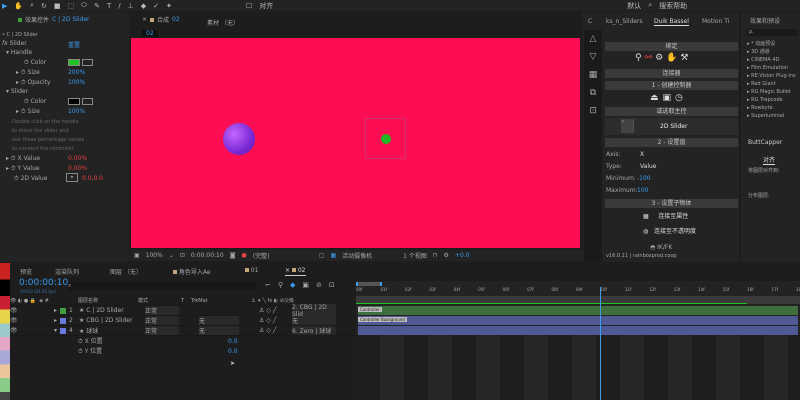 The height and width of the screenshot is (400, 800). Describe the element at coordinates (333, 255) in the screenshot. I see `transparency-grid-icon: ▦` at that location.